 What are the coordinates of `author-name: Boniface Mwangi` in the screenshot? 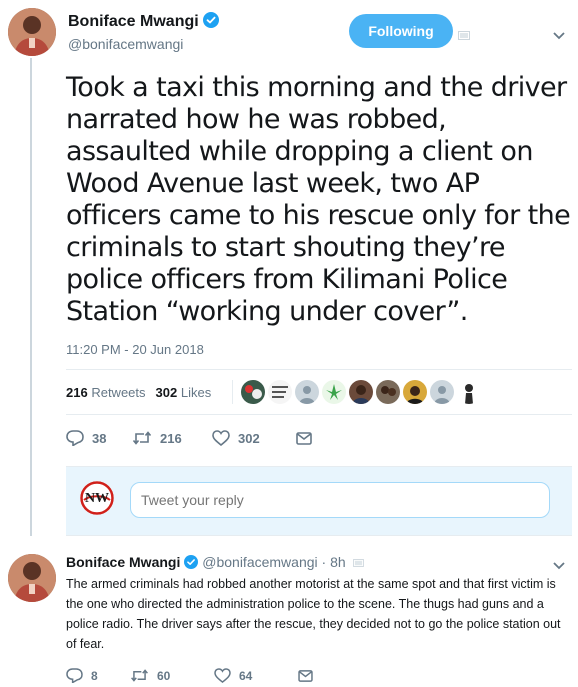 It's located at (143, 22).